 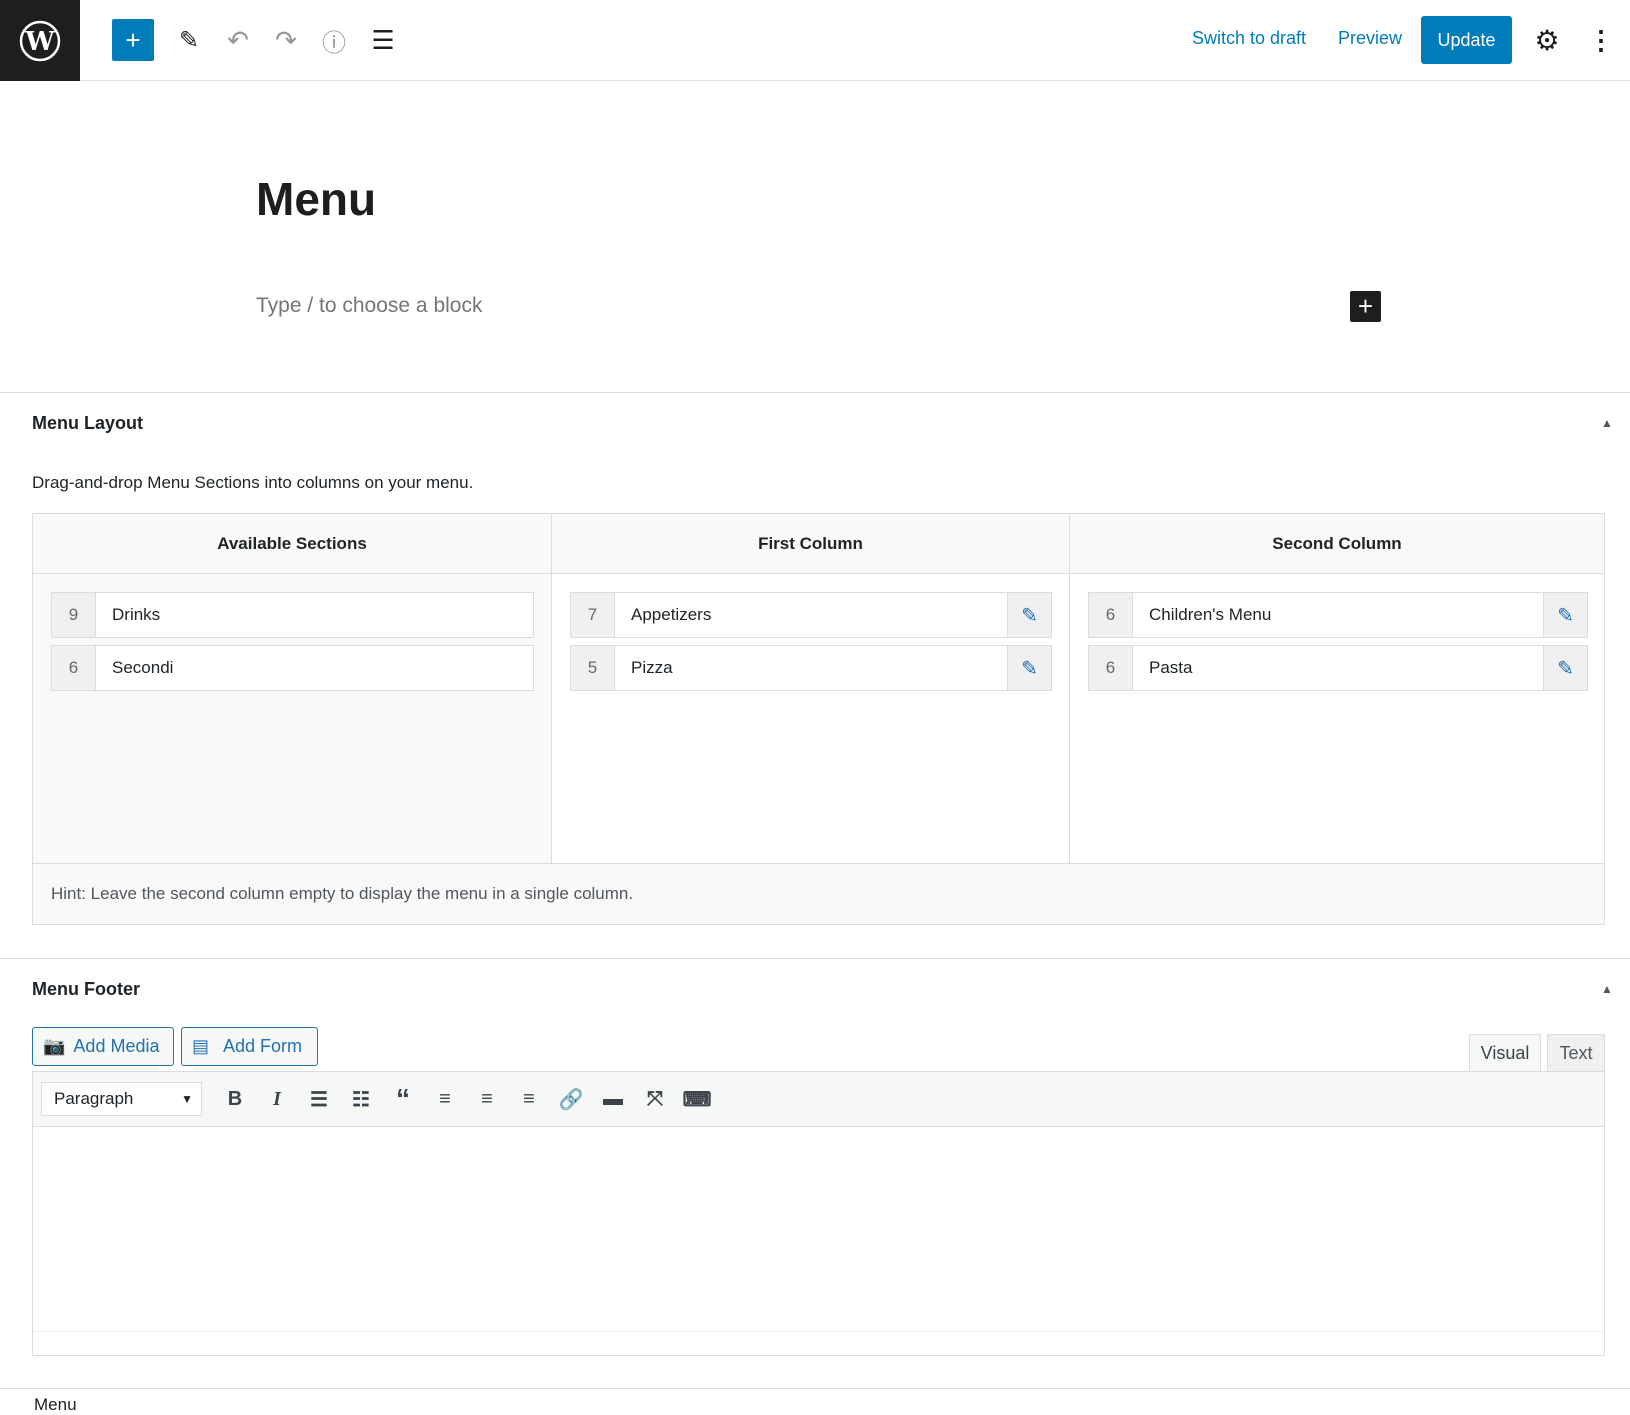 What do you see at coordinates (1547, 40) in the screenshot?
I see `settings-gear-icon: ⚙` at bounding box center [1547, 40].